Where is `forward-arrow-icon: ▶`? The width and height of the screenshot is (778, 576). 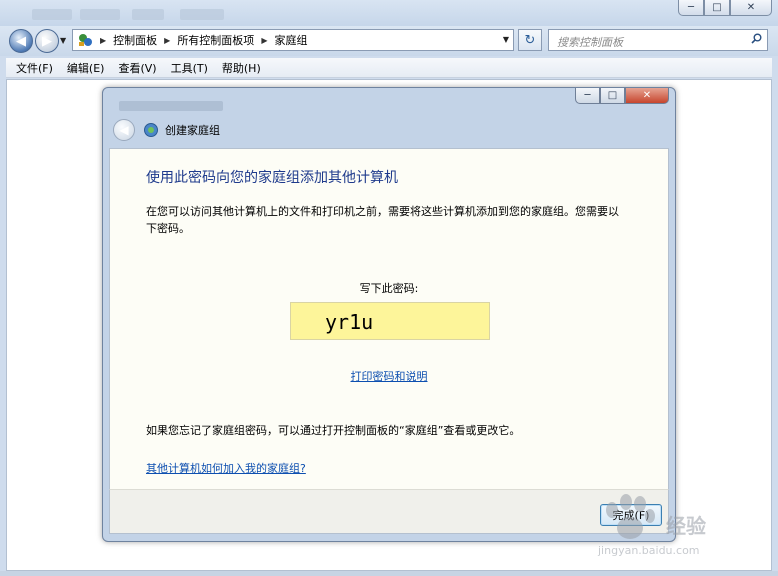 forward-arrow-icon: ▶ is located at coordinates (47, 41).